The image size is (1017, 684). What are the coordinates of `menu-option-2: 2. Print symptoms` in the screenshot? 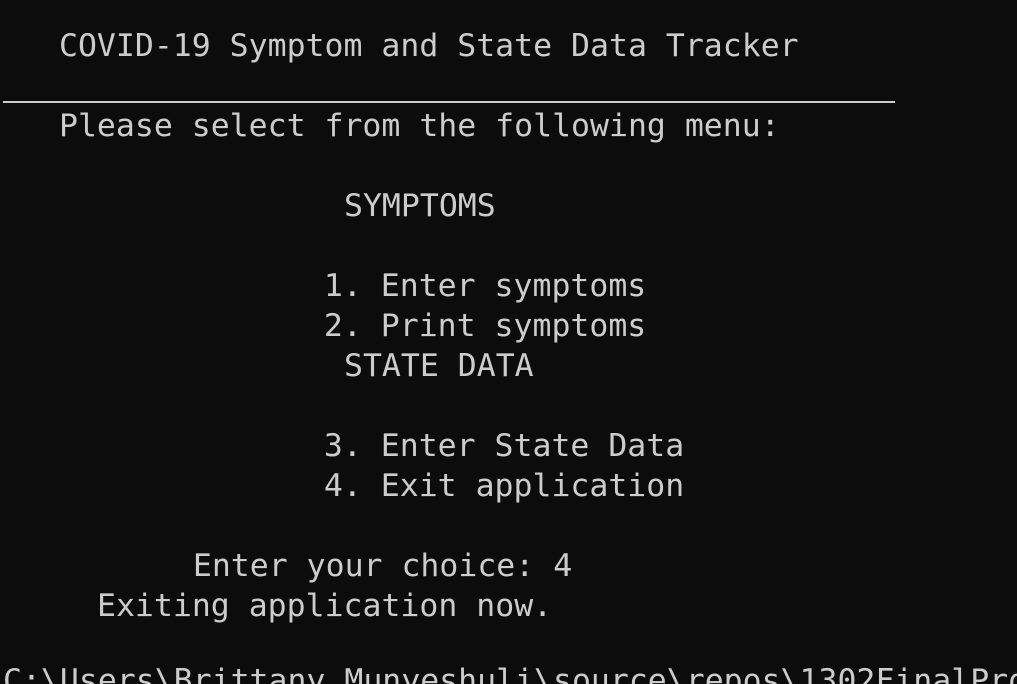 It's located at (447, 305).